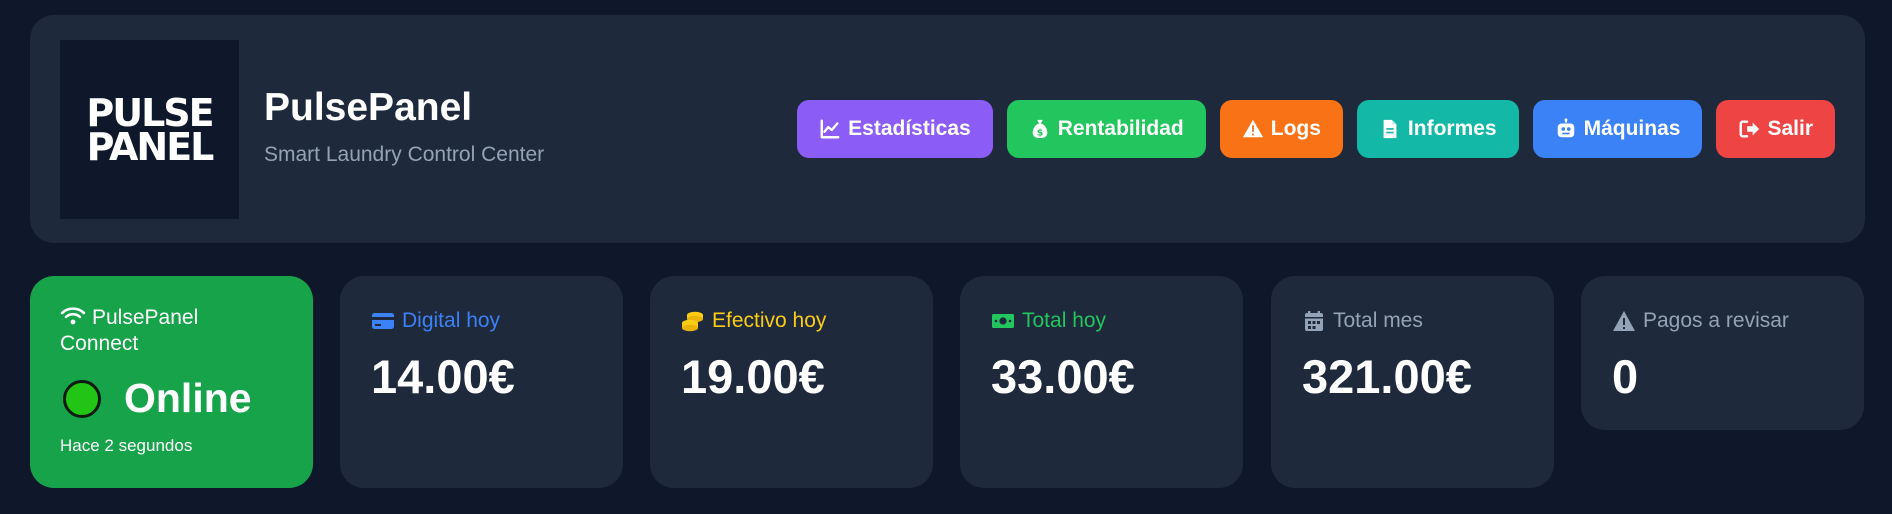  What do you see at coordinates (1632, 128) in the screenshot?
I see `maquinas-label: Máquinas` at bounding box center [1632, 128].